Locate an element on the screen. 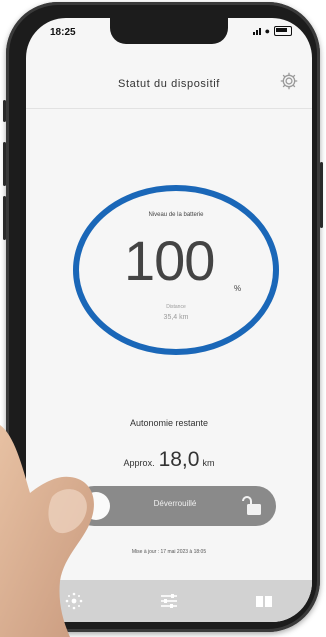  sliders-icon is located at coordinates (168, 601).